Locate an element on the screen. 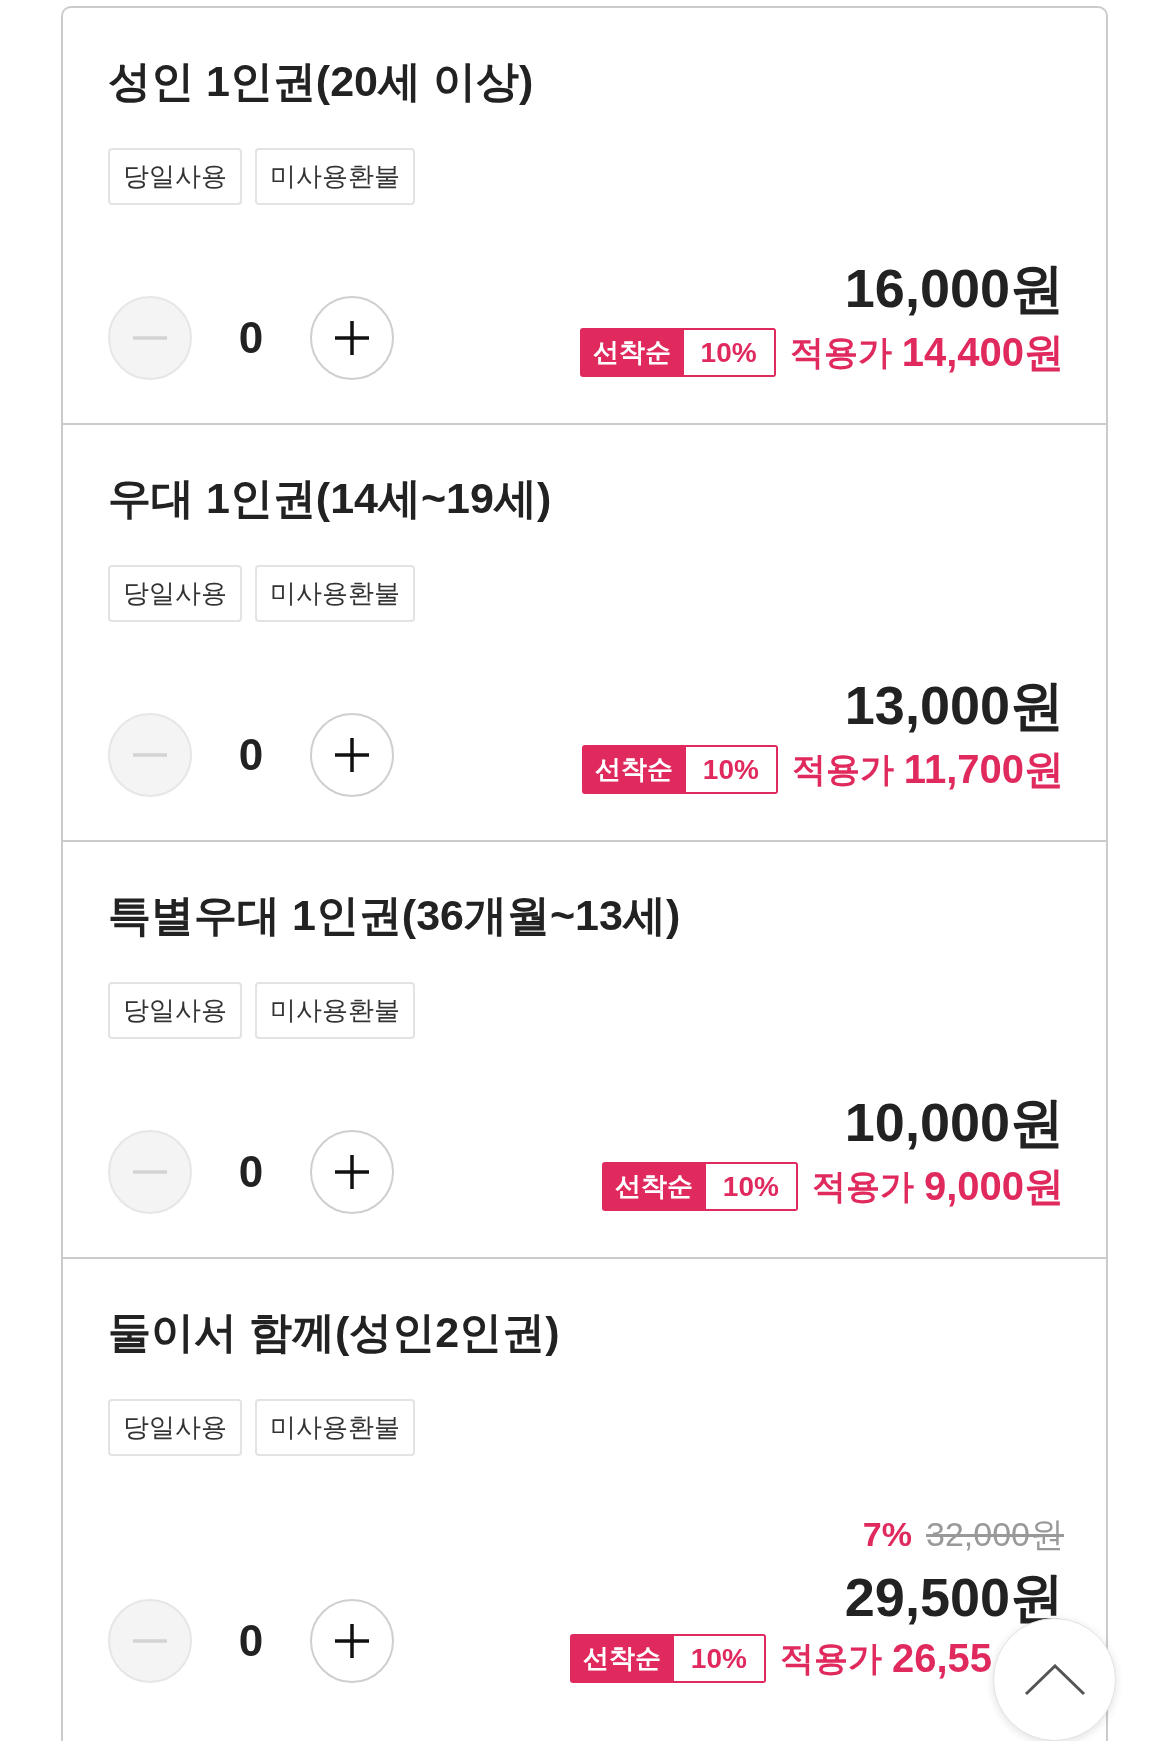 The width and height of the screenshot is (1170, 1741). ticket-price: 13,000원 is located at coordinates (954, 705).